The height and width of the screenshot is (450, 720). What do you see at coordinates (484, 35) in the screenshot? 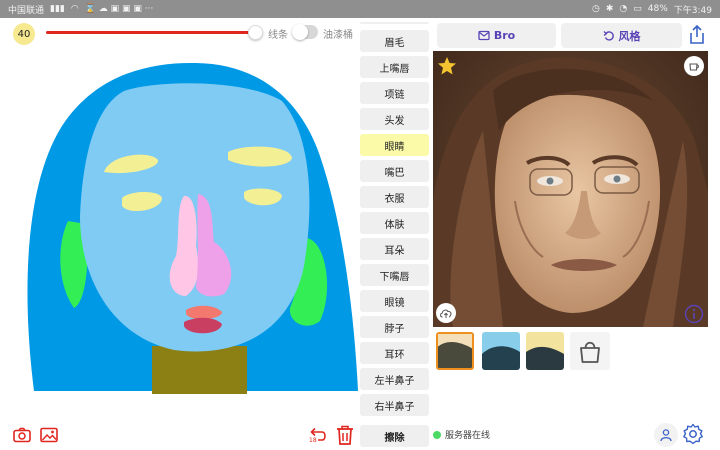
I see `mail-icon` at bounding box center [484, 35].